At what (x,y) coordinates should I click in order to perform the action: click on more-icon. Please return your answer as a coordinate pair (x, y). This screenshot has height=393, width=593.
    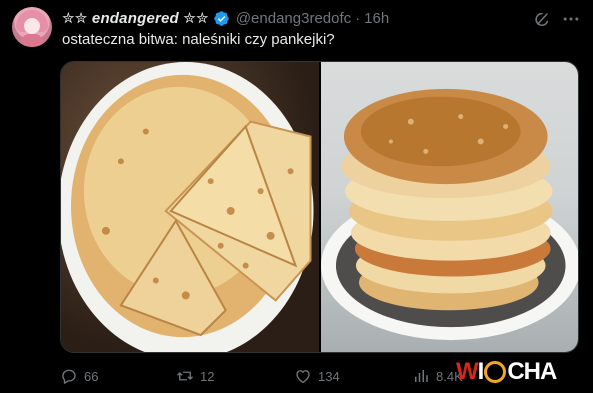
    Looking at the image, I should click on (571, 19).